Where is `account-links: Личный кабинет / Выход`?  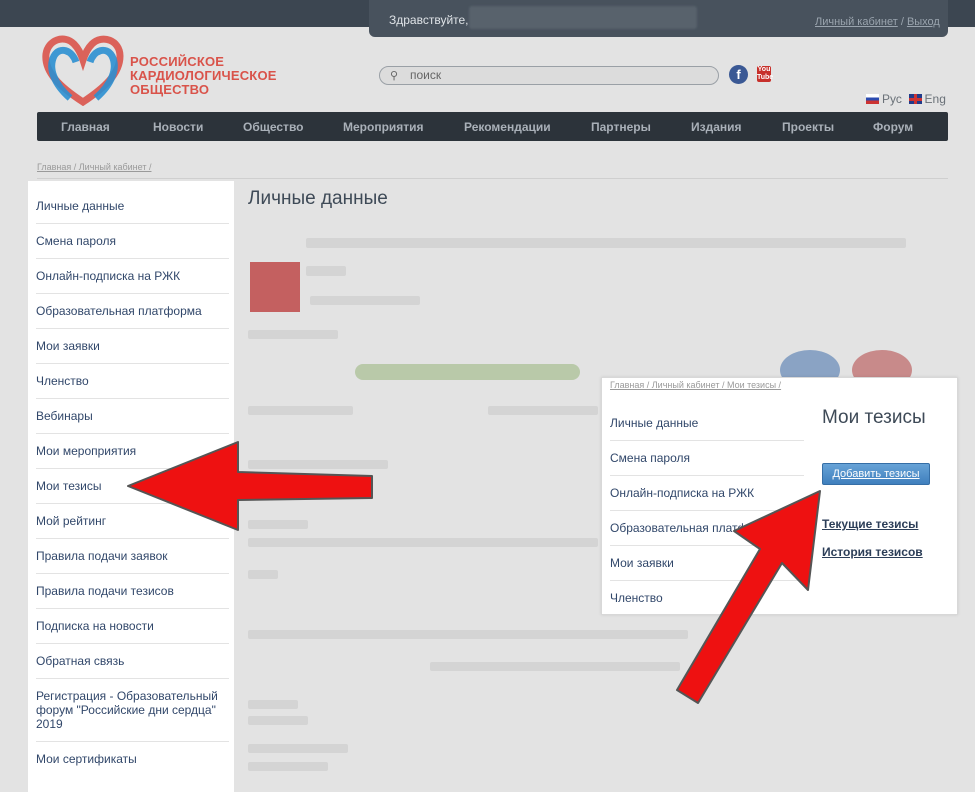 account-links: Личный кабинет / Выход is located at coordinates (877, 22).